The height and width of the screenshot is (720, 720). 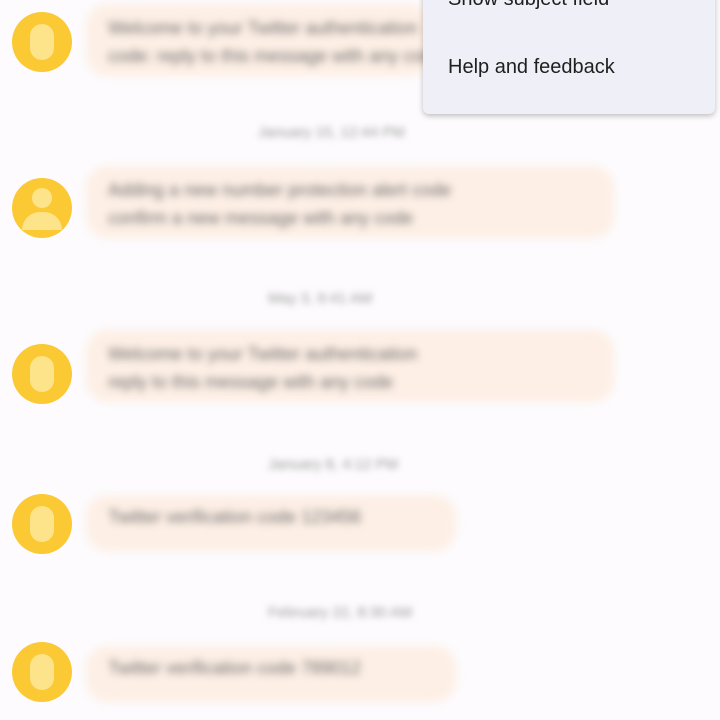 I want to click on timestamp: January 8, 4:12 PM, so click(x=333, y=464).